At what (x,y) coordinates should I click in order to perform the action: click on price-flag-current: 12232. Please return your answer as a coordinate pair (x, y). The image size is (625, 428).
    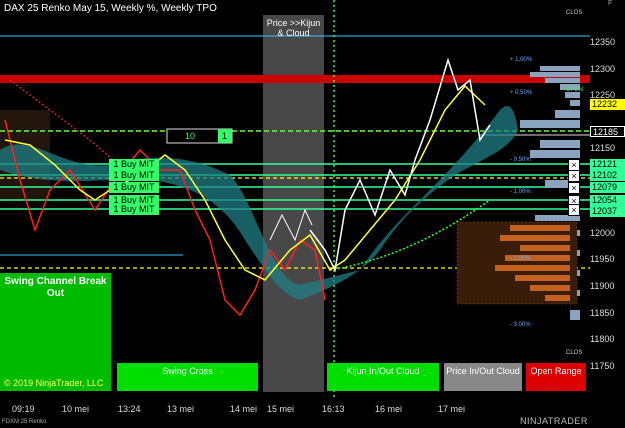
    Looking at the image, I should click on (607, 104).